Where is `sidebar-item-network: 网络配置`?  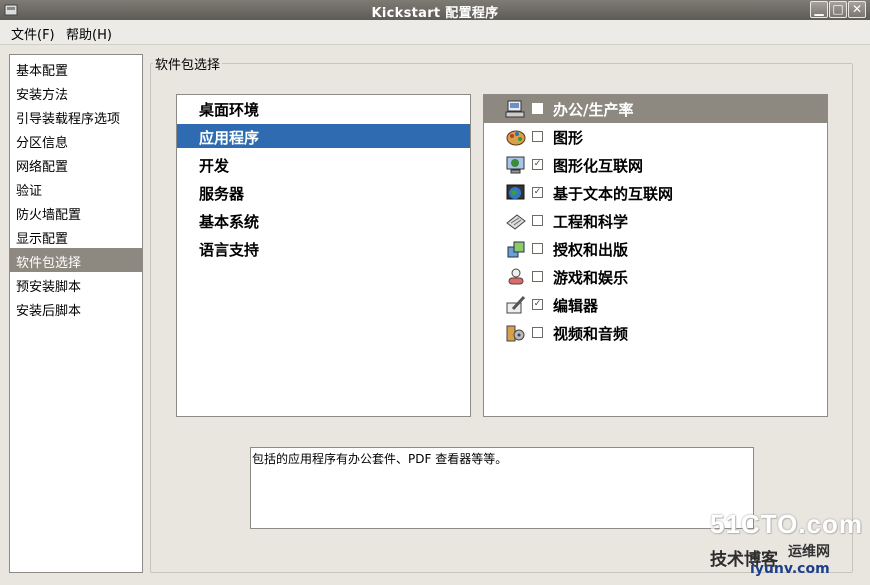
sidebar-item-network: 网络配置 is located at coordinates (76, 164).